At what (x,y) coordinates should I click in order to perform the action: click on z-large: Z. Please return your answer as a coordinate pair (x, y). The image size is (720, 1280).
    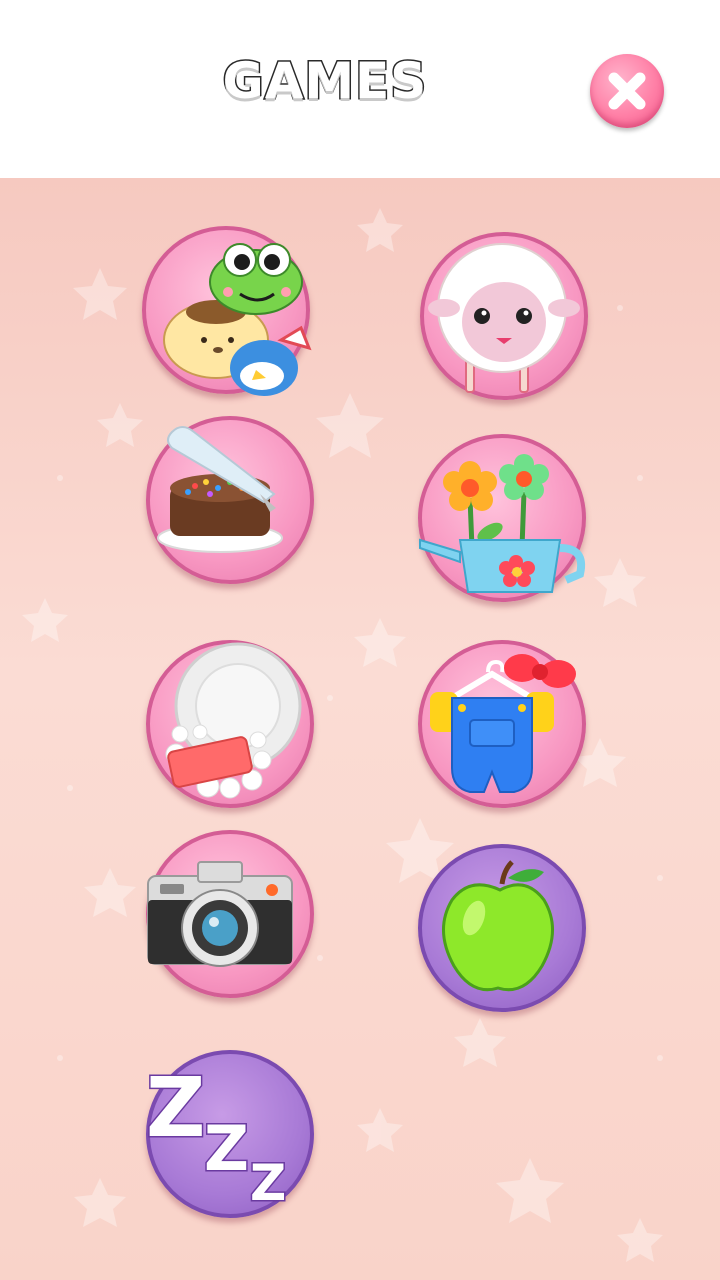
    Looking at the image, I should click on (175, 1108).